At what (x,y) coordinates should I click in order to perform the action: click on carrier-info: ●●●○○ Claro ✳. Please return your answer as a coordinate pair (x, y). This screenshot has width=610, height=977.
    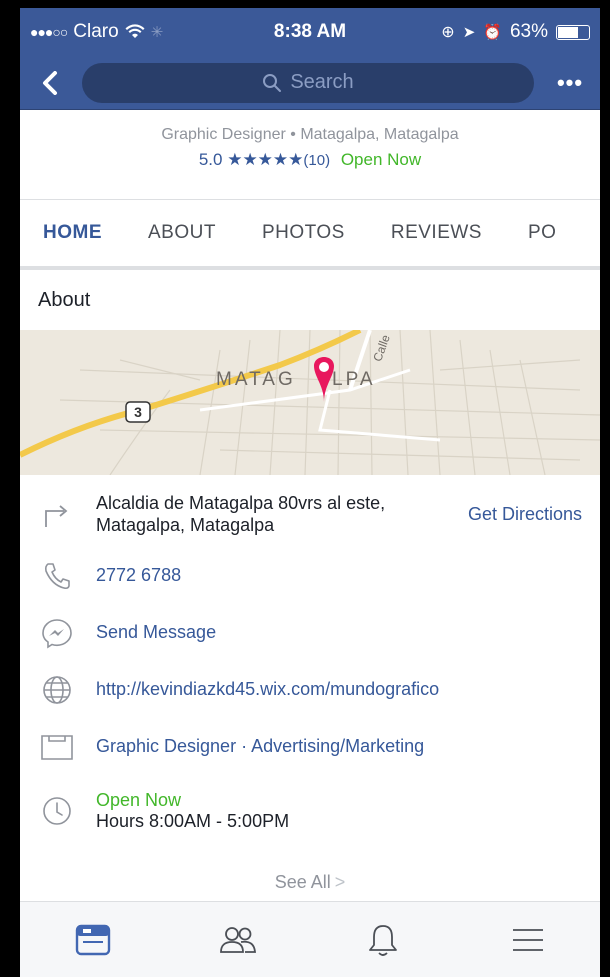
    Looking at the image, I should click on (96, 32).